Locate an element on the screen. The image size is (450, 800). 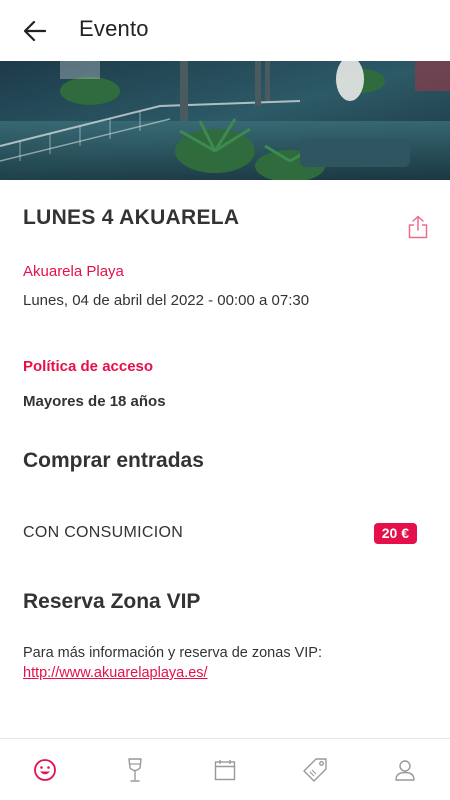
vip-reservation-title: Reserva Zona VIP is located at coordinates (112, 601).